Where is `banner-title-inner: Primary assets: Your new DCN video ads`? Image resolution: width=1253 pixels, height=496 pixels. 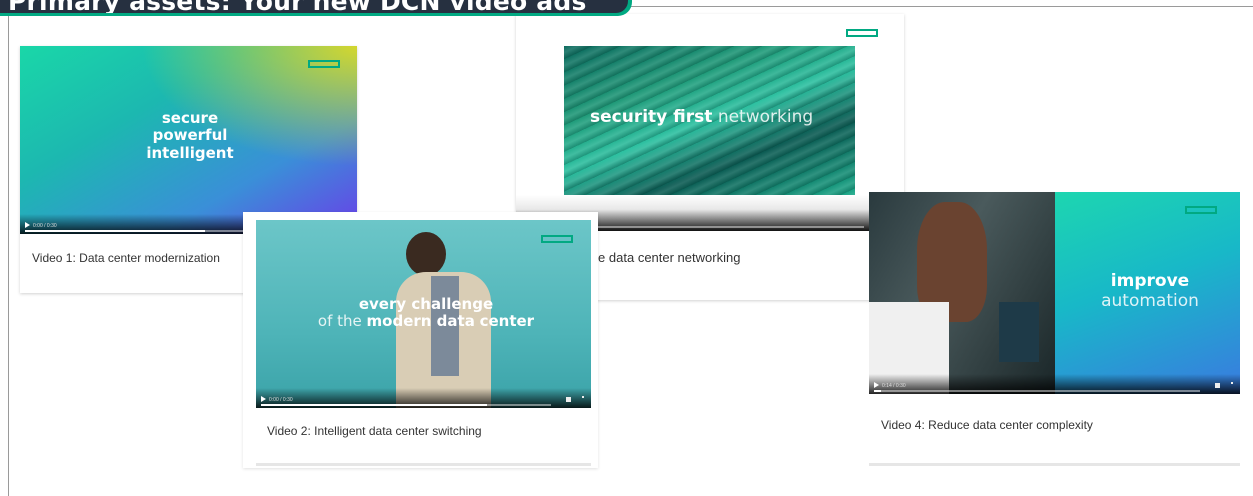 banner-title-inner: Primary assets: Your new DCN video ads is located at coordinates (314, 6).